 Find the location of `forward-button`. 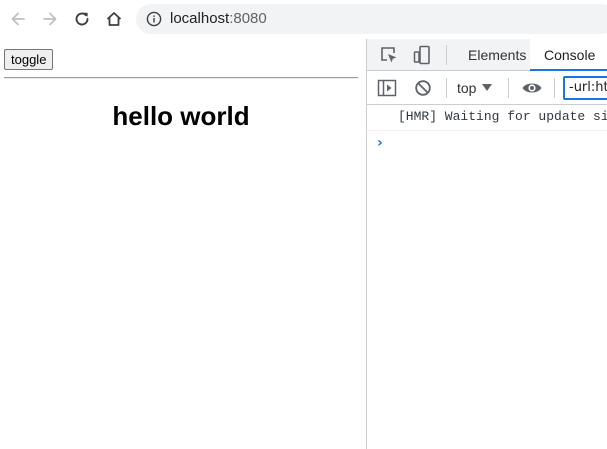

forward-button is located at coordinates (50, 19).